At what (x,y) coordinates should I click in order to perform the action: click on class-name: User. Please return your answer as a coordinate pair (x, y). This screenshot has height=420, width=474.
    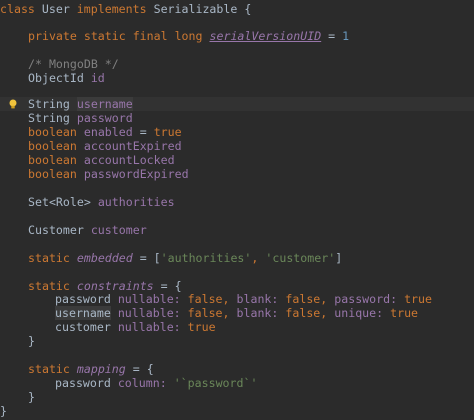
    Looking at the image, I should click on (55, 9).